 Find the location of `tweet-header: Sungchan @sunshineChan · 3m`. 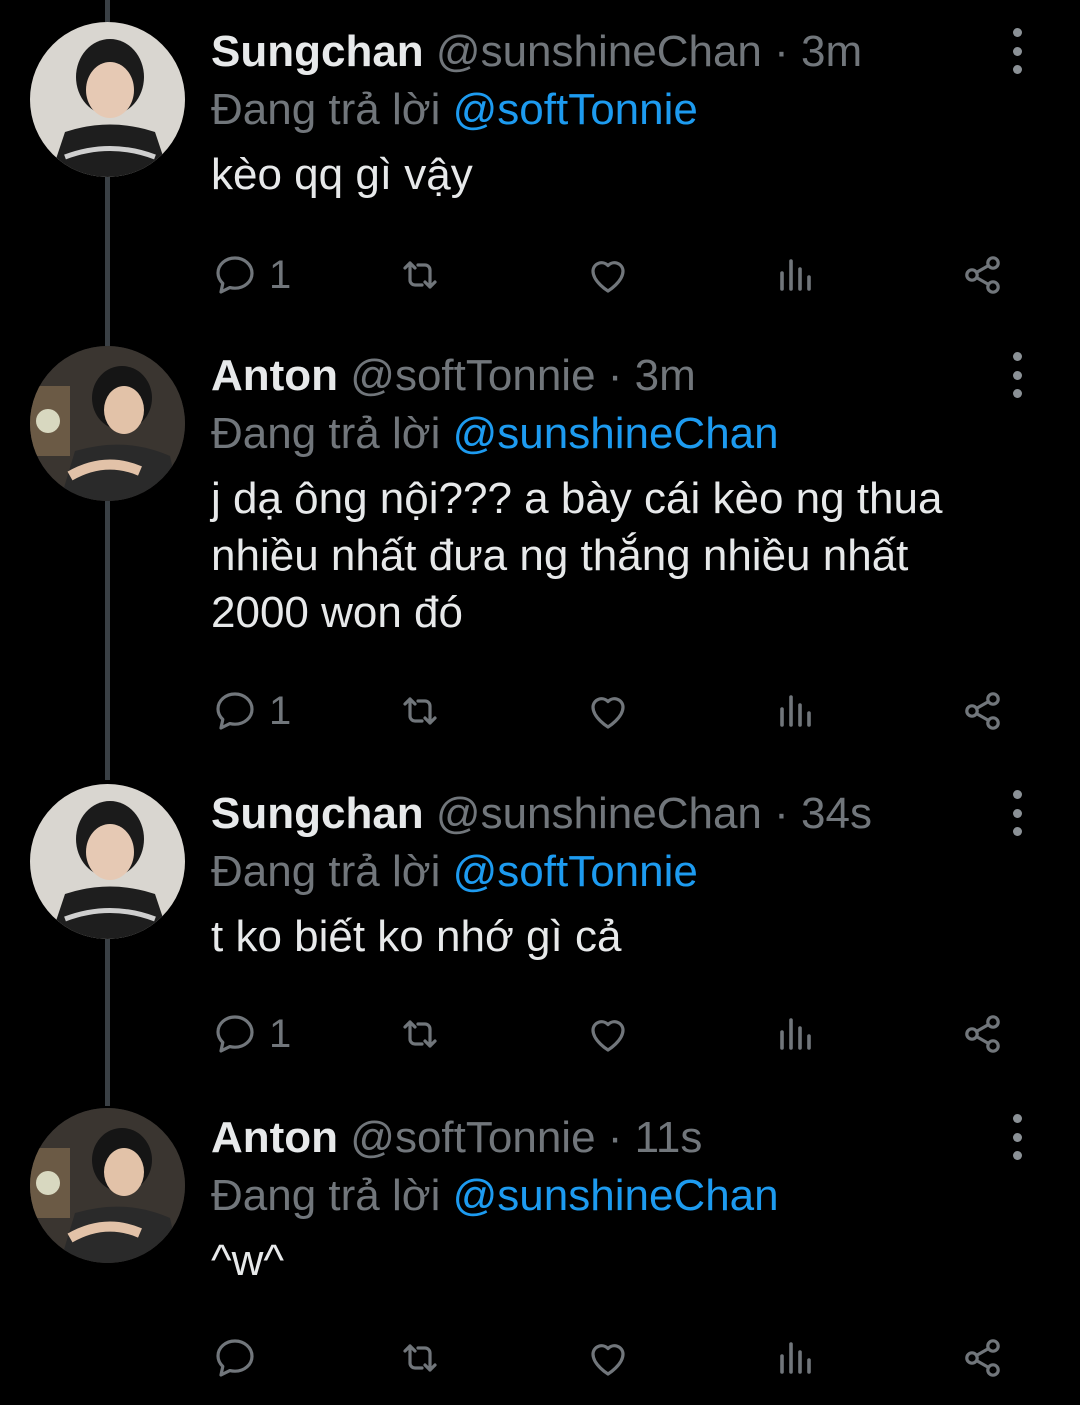

tweet-header: Sungchan @sunshineChan · 3m is located at coordinates (536, 52).